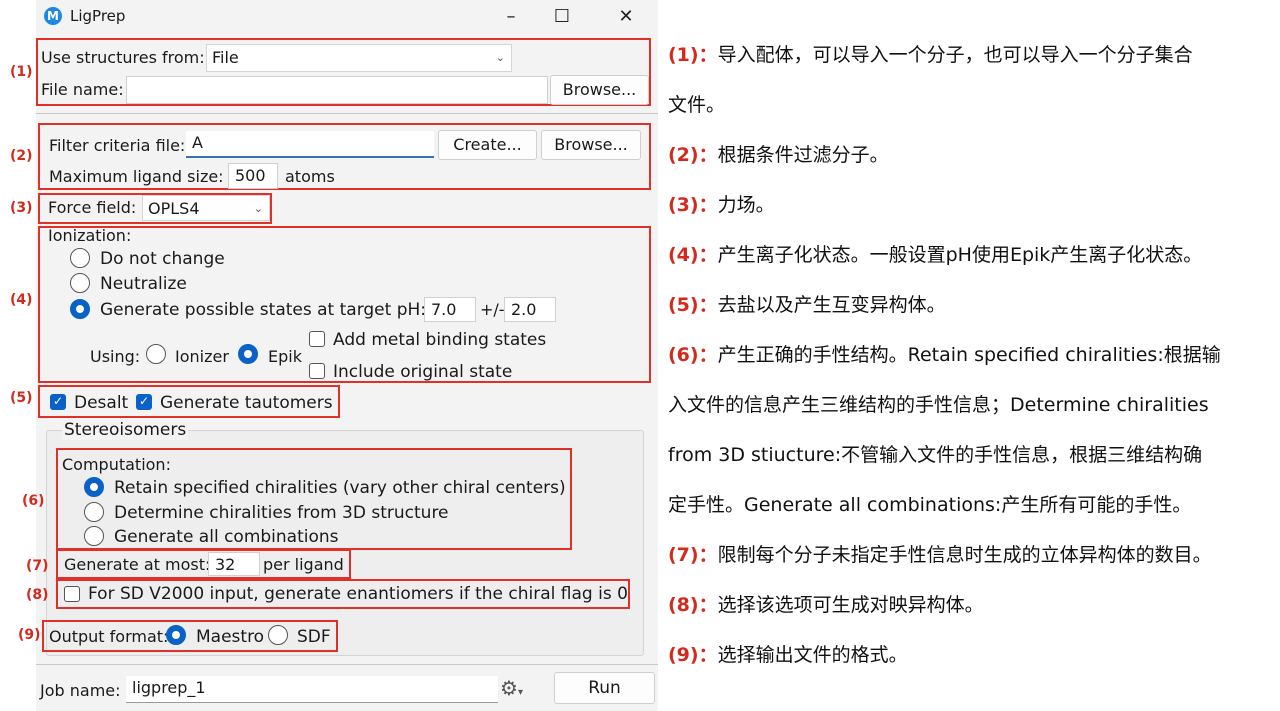  Describe the element at coordinates (234, 564) in the screenshot. I see `generate-at-most-input: 32` at that location.